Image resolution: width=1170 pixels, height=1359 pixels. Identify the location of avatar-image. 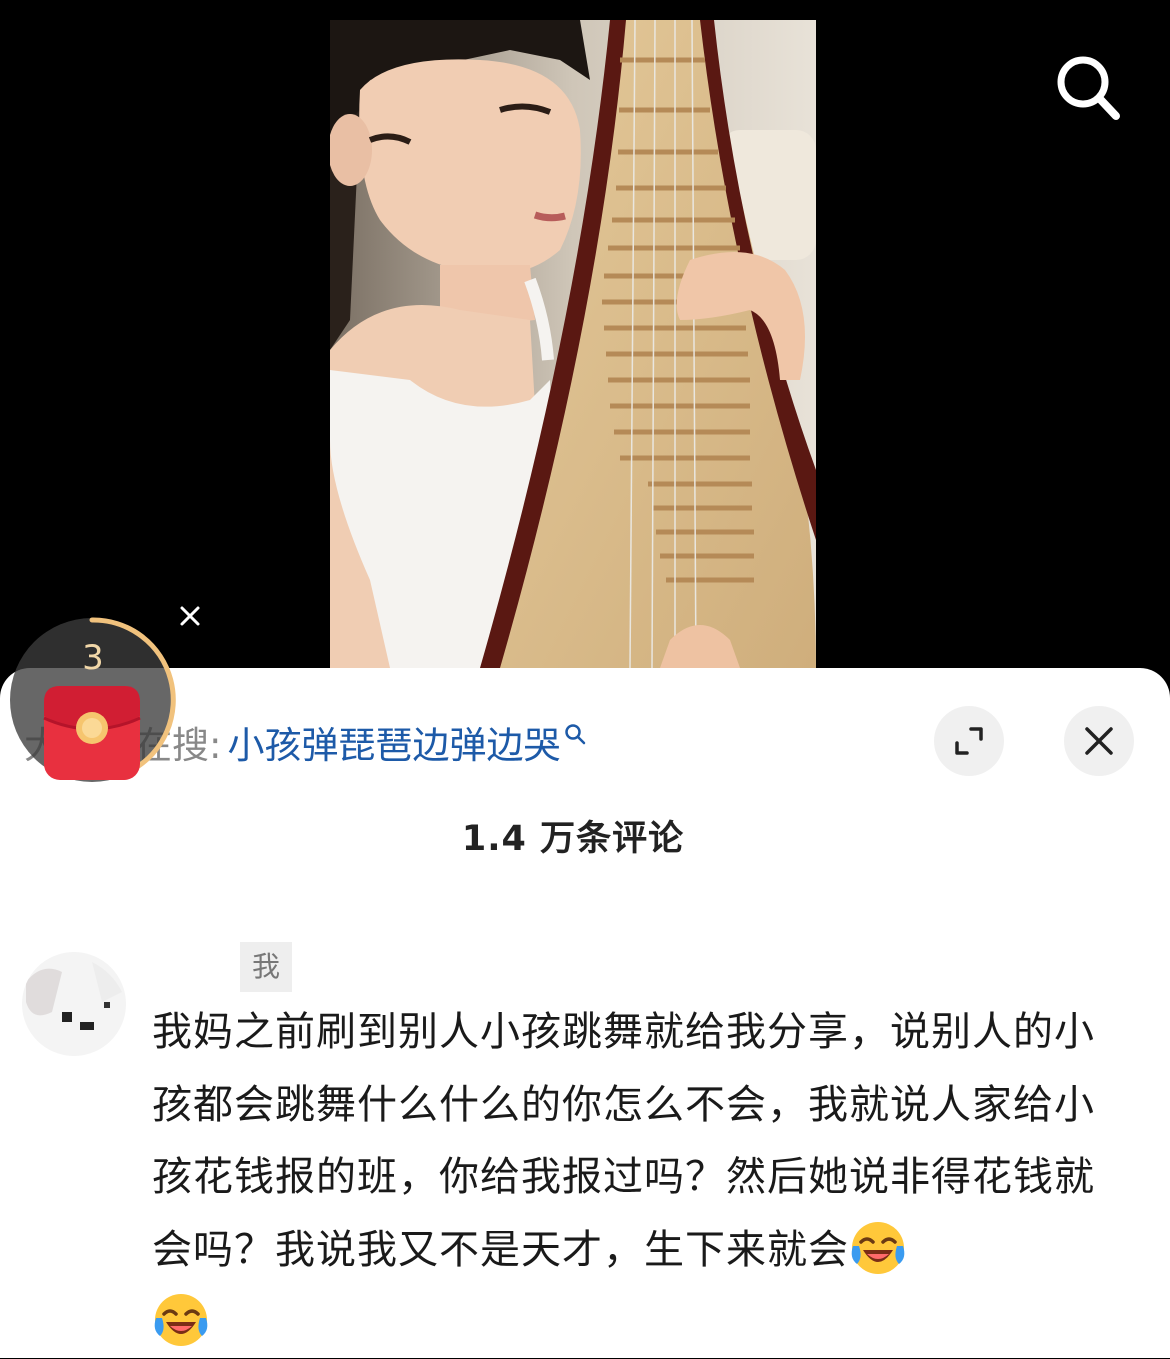
(74, 1004).